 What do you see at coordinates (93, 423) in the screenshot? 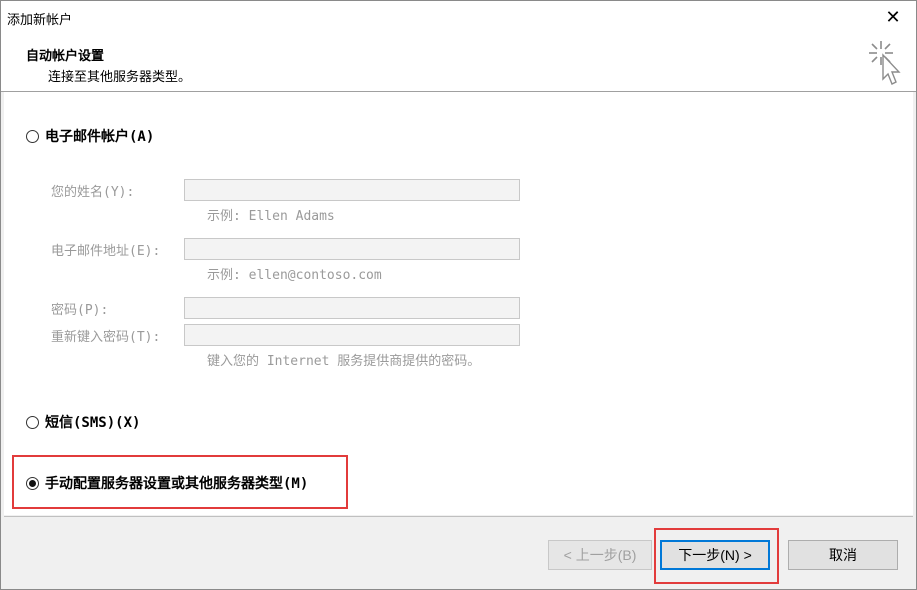
I see `sms-label: 短信(SMS)(X)` at bounding box center [93, 423].